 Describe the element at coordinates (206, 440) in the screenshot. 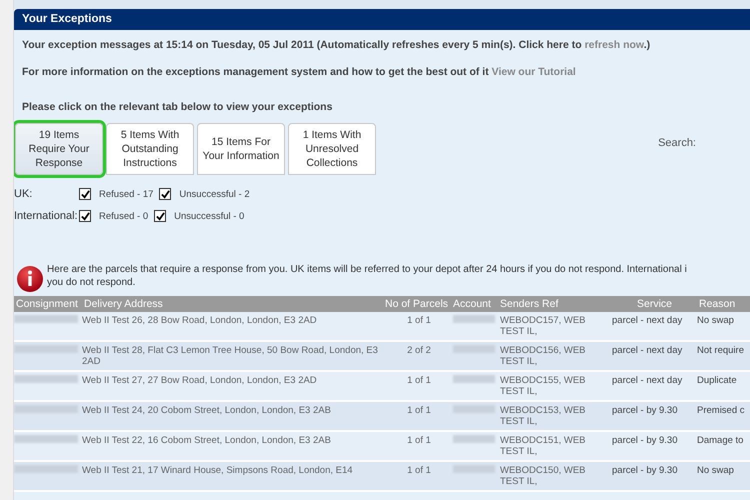

I see `table-cell: Web II Test 22, 16 Cobom Street, London, London, E3 2AB` at that location.